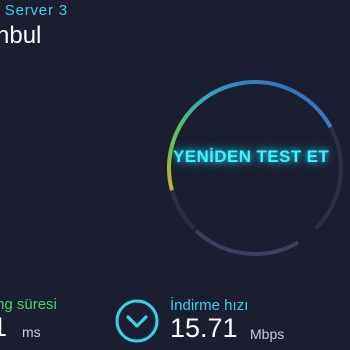  Describe the element at coordinates (31, 332) in the screenshot. I see `ping-unit: ms` at that location.